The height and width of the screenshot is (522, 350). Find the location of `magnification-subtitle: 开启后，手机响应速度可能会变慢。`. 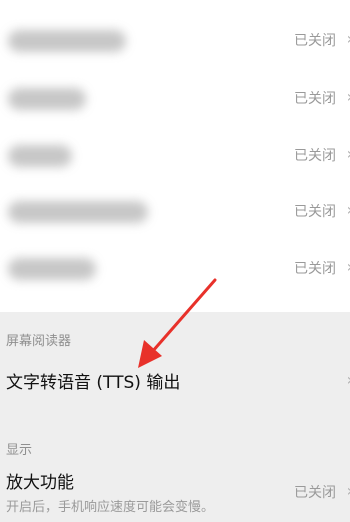

magnification-subtitle: 开启后，手机响应速度可能会变慢。 is located at coordinates (110, 507).